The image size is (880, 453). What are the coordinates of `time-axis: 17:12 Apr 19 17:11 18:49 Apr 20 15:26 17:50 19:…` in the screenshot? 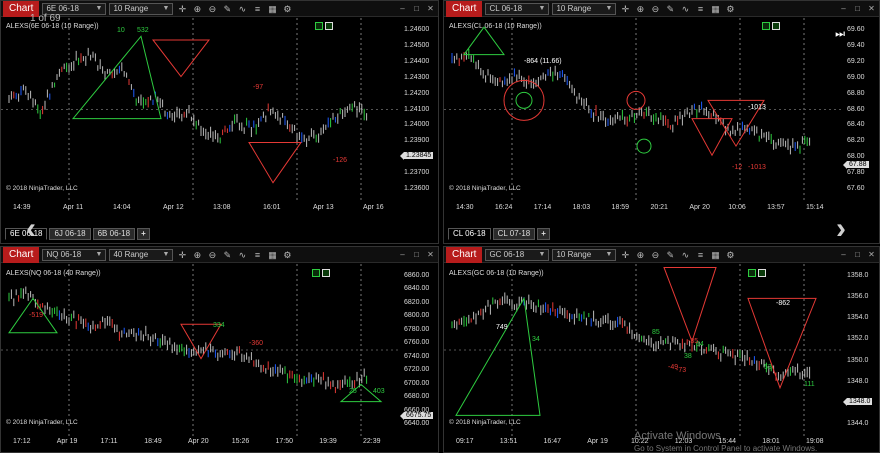 It's located at (201, 443).